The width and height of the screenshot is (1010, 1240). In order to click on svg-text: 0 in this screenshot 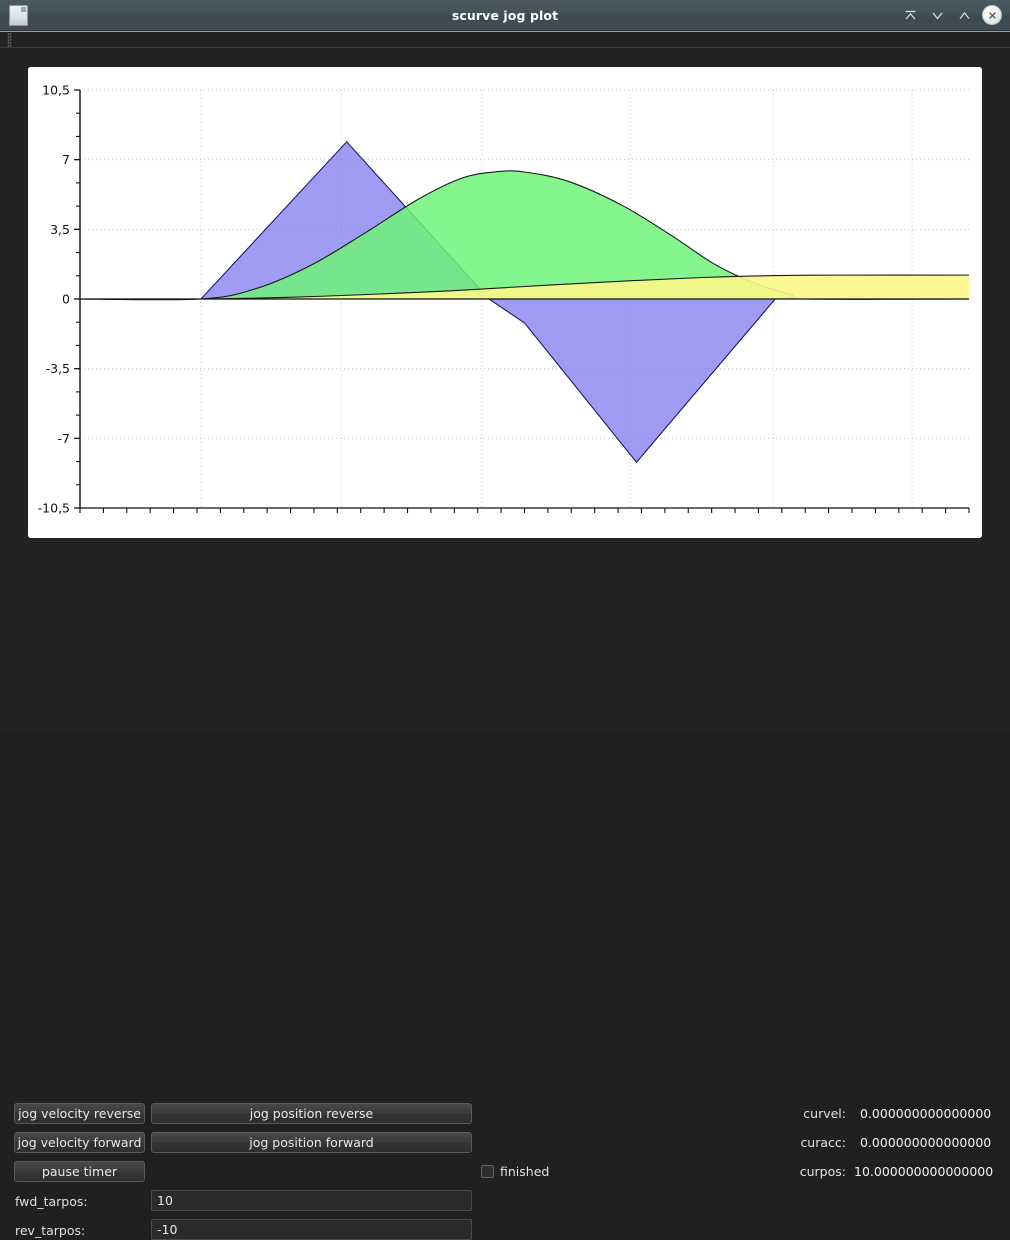, I will do `click(66, 299)`.